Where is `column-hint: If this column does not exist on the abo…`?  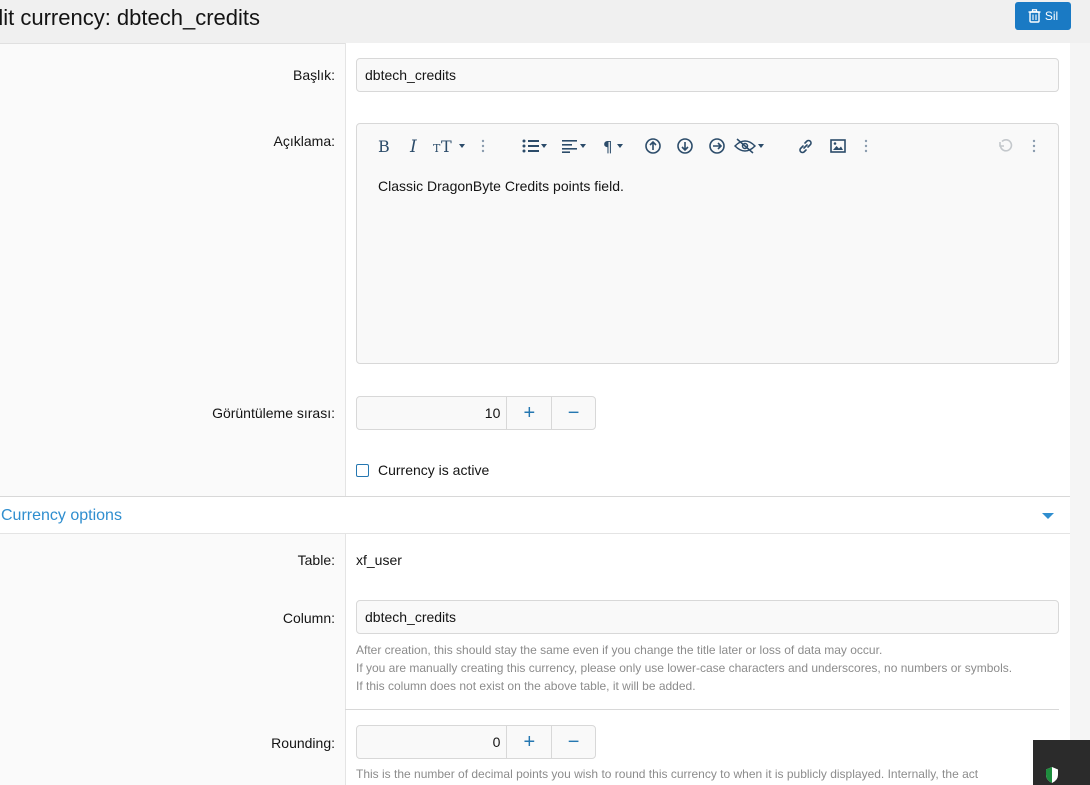 column-hint: If this column does not exist on the abo… is located at coordinates (526, 686).